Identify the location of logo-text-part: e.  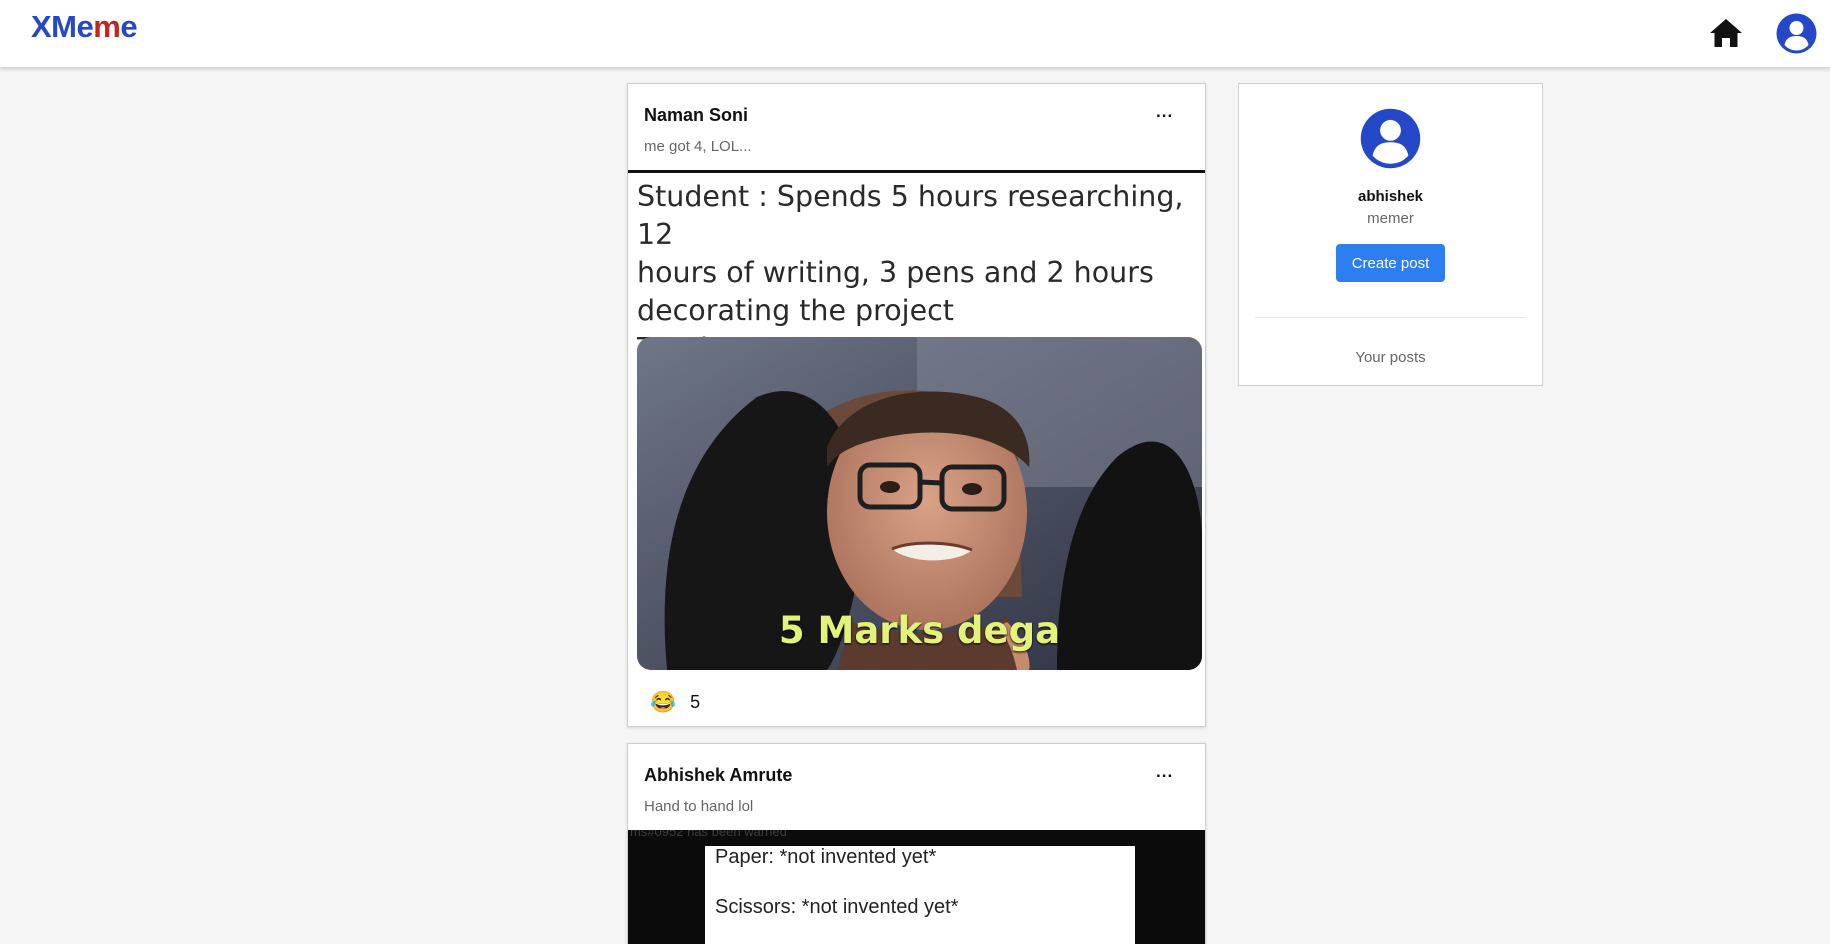
(129, 26).